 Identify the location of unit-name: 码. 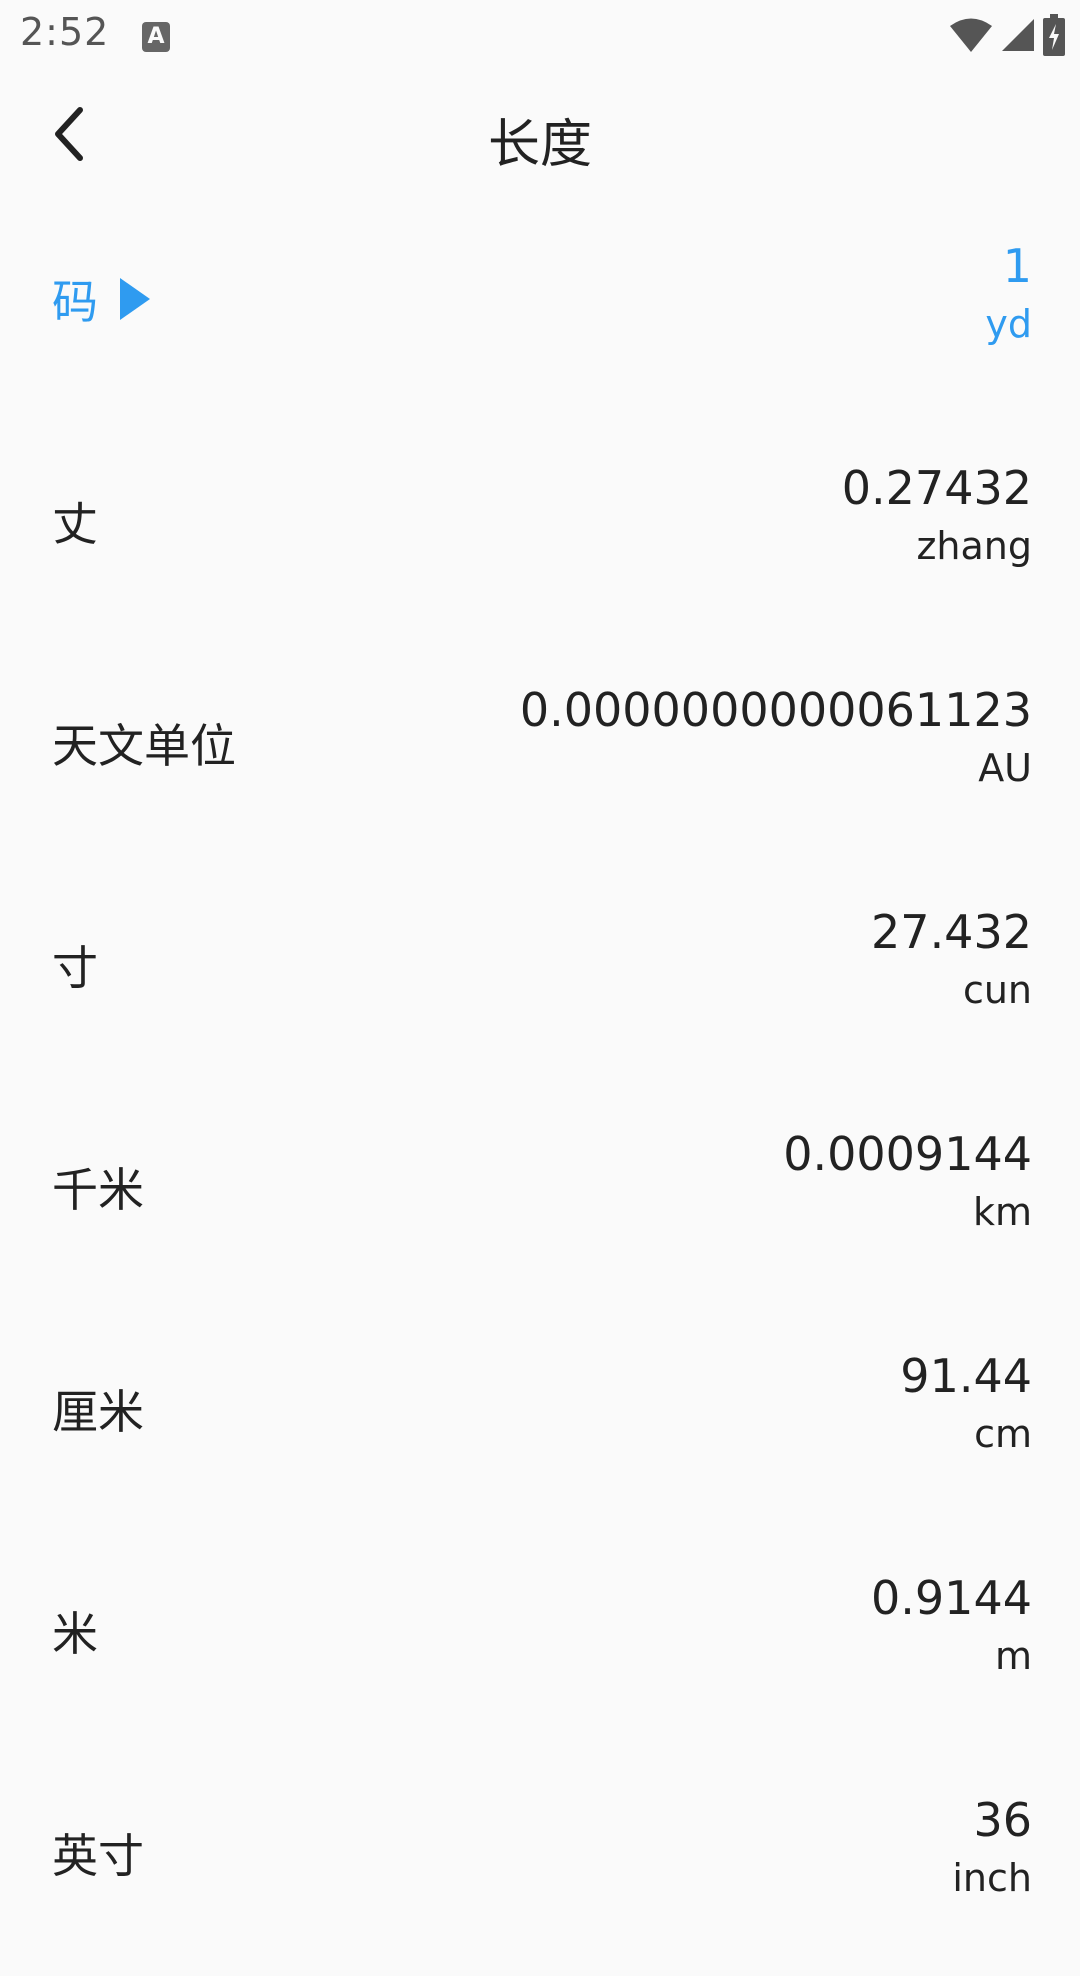
(75, 302).